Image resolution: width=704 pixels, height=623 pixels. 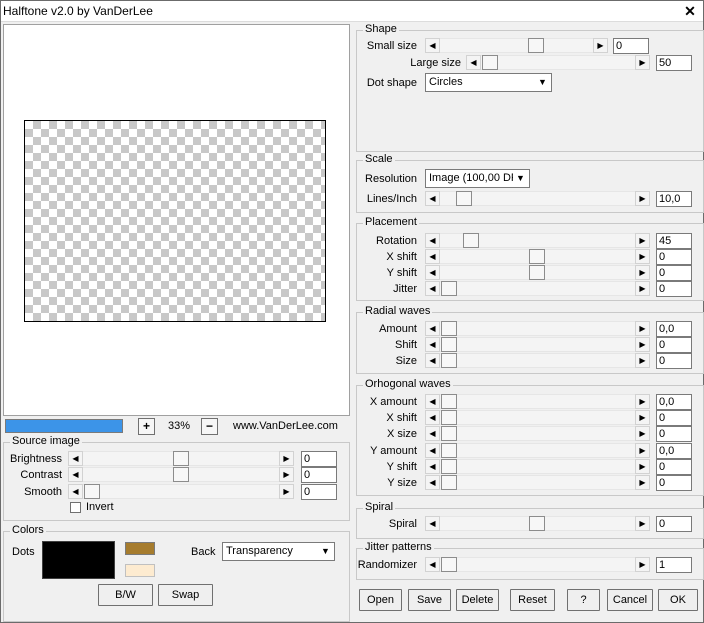 I want to click on radial-size-value: 0, so click(x=674, y=361).